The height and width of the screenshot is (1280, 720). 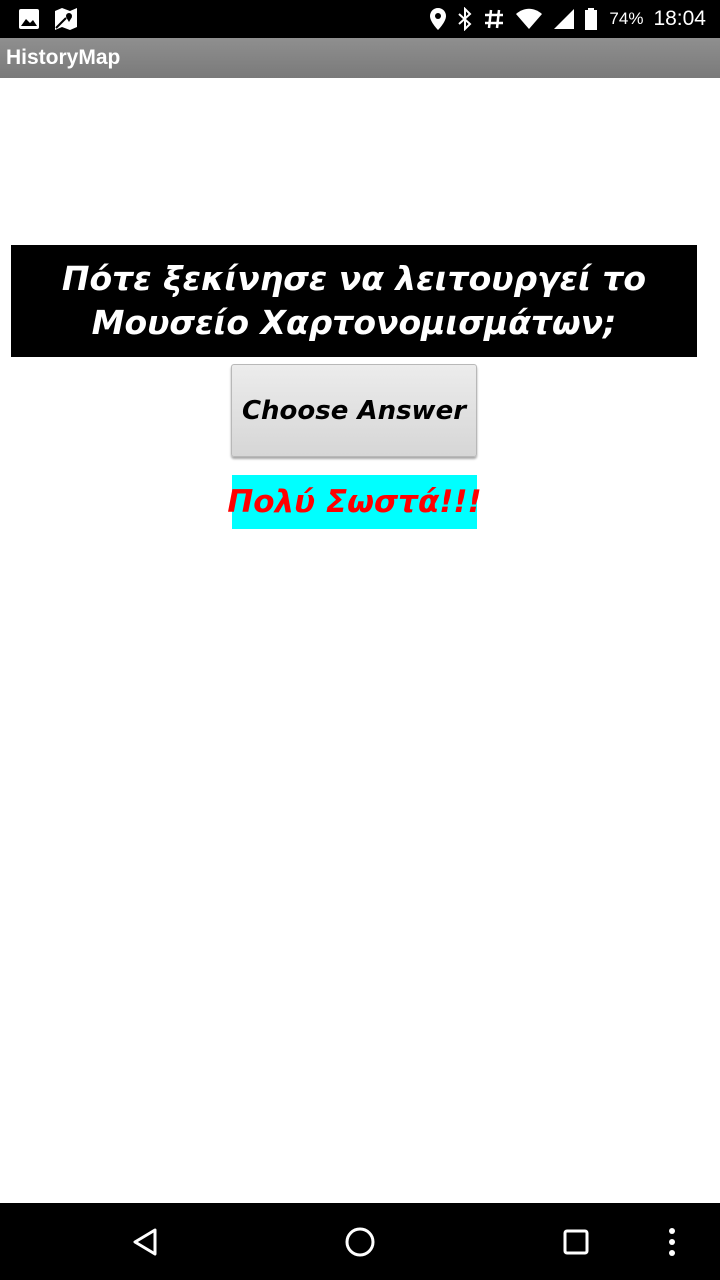 I want to click on overflow-menu-button, so click(x=672, y=1241).